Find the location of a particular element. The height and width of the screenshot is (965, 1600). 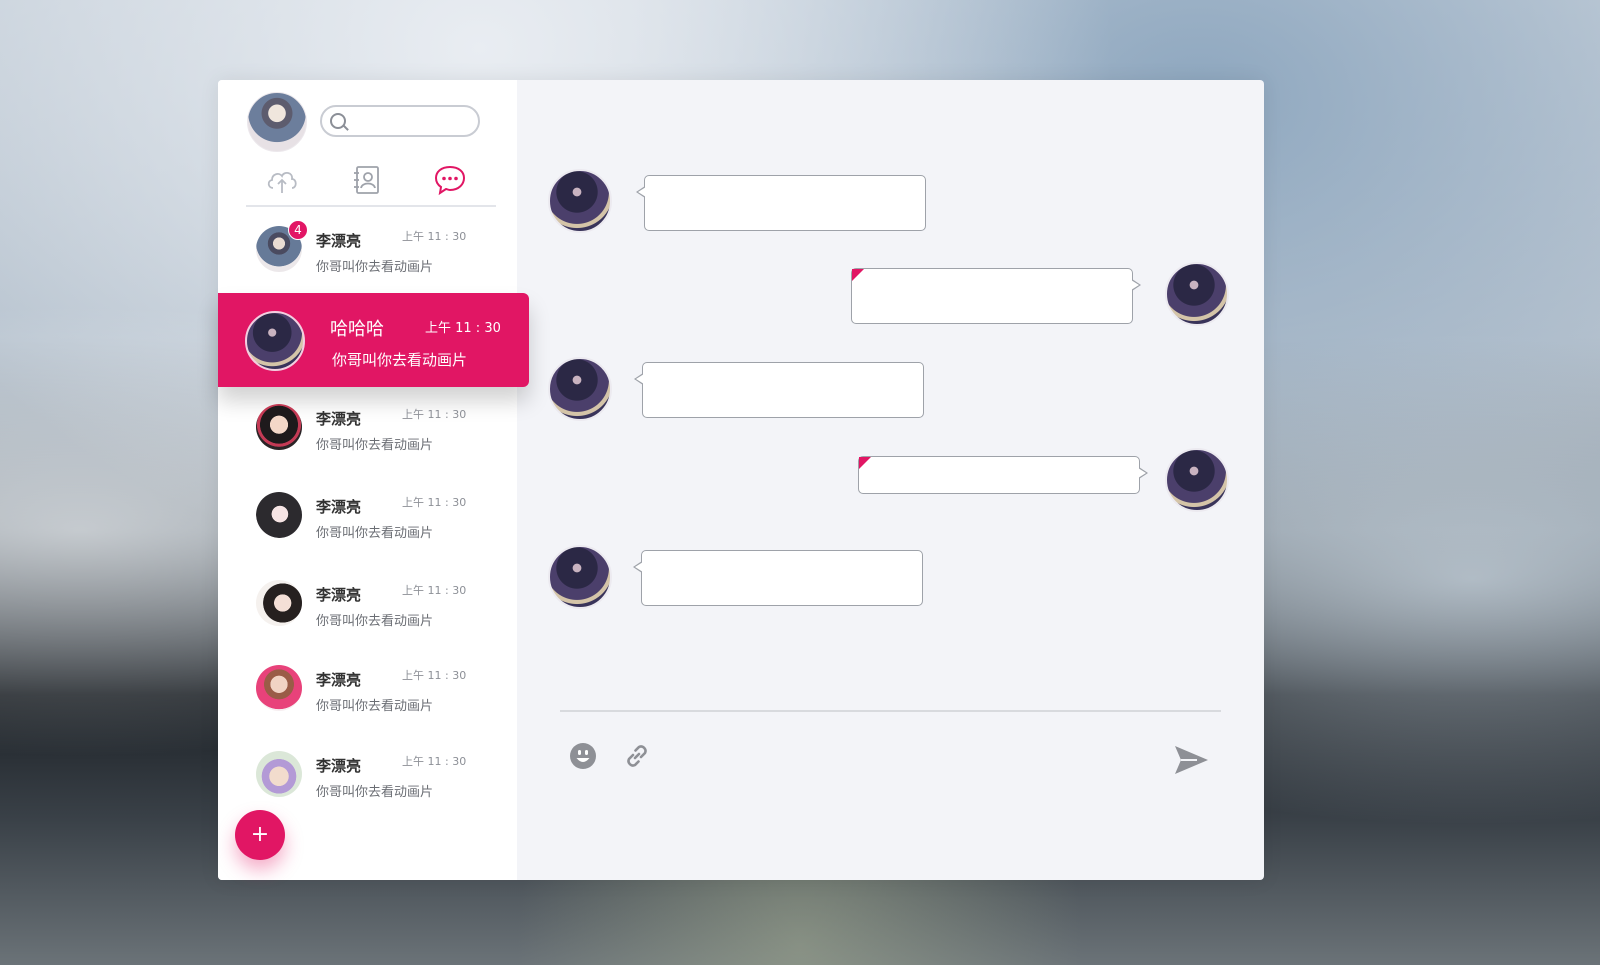

emoji-icon is located at coordinates (583, 756).